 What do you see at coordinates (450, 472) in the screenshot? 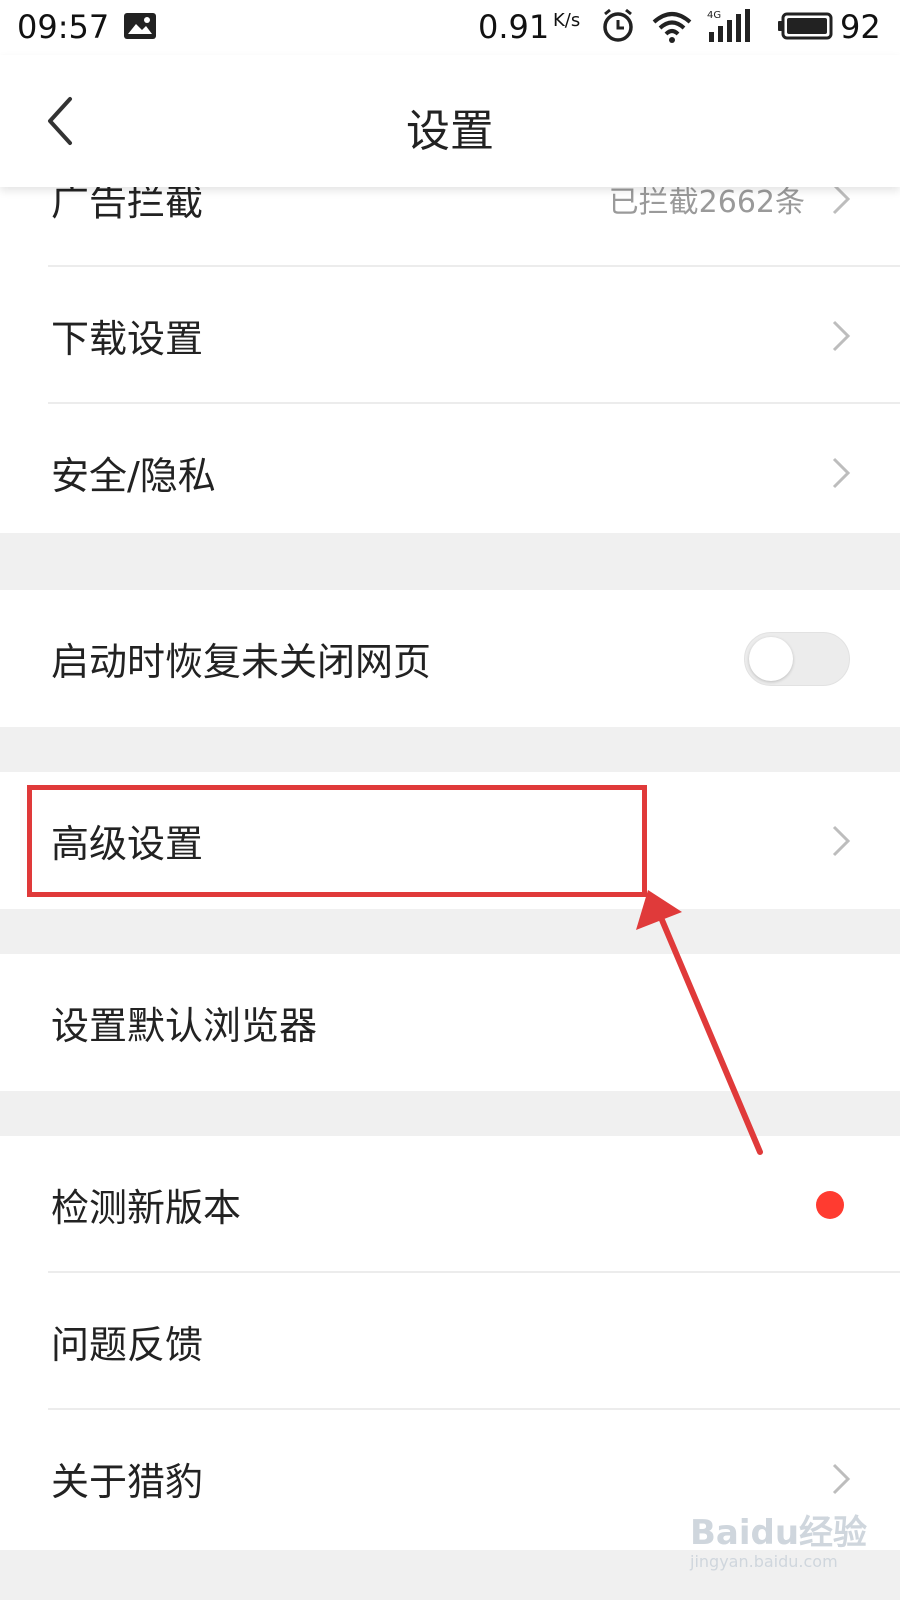
I see `setting-security-privacy: 安全/隐私` at bounding box center [450, 472].